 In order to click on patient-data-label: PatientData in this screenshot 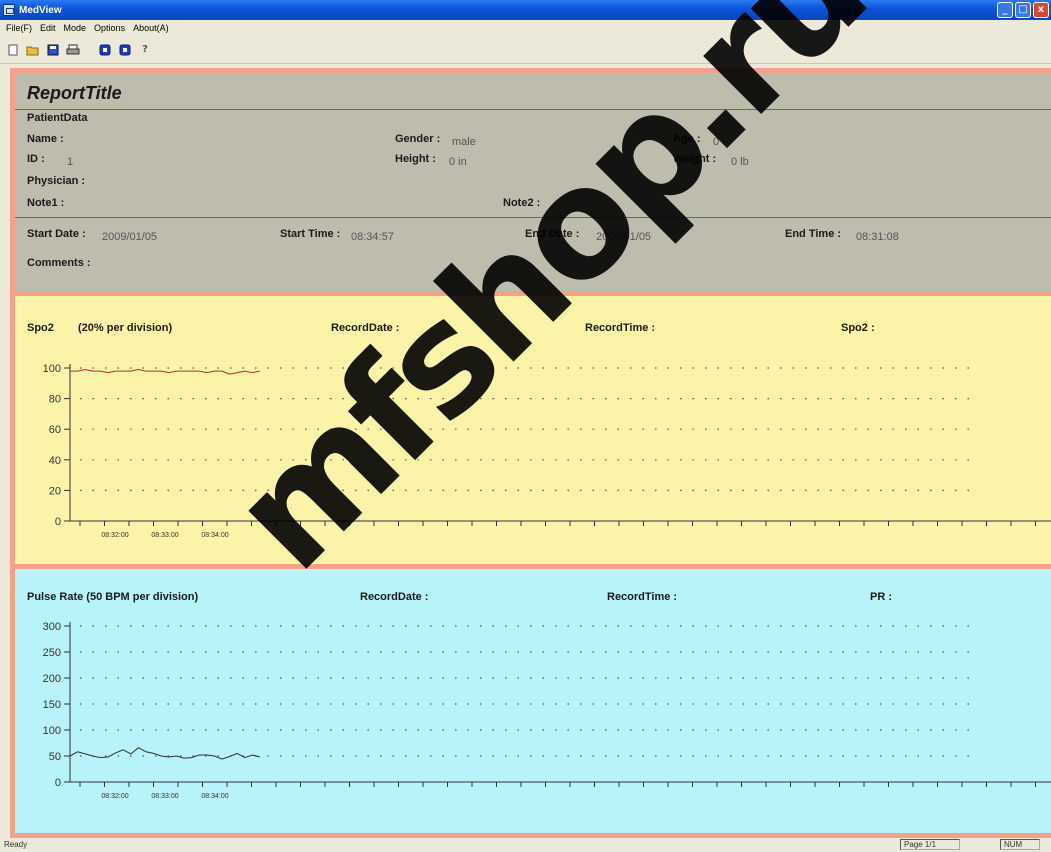, I will do `click(57, 118)`.